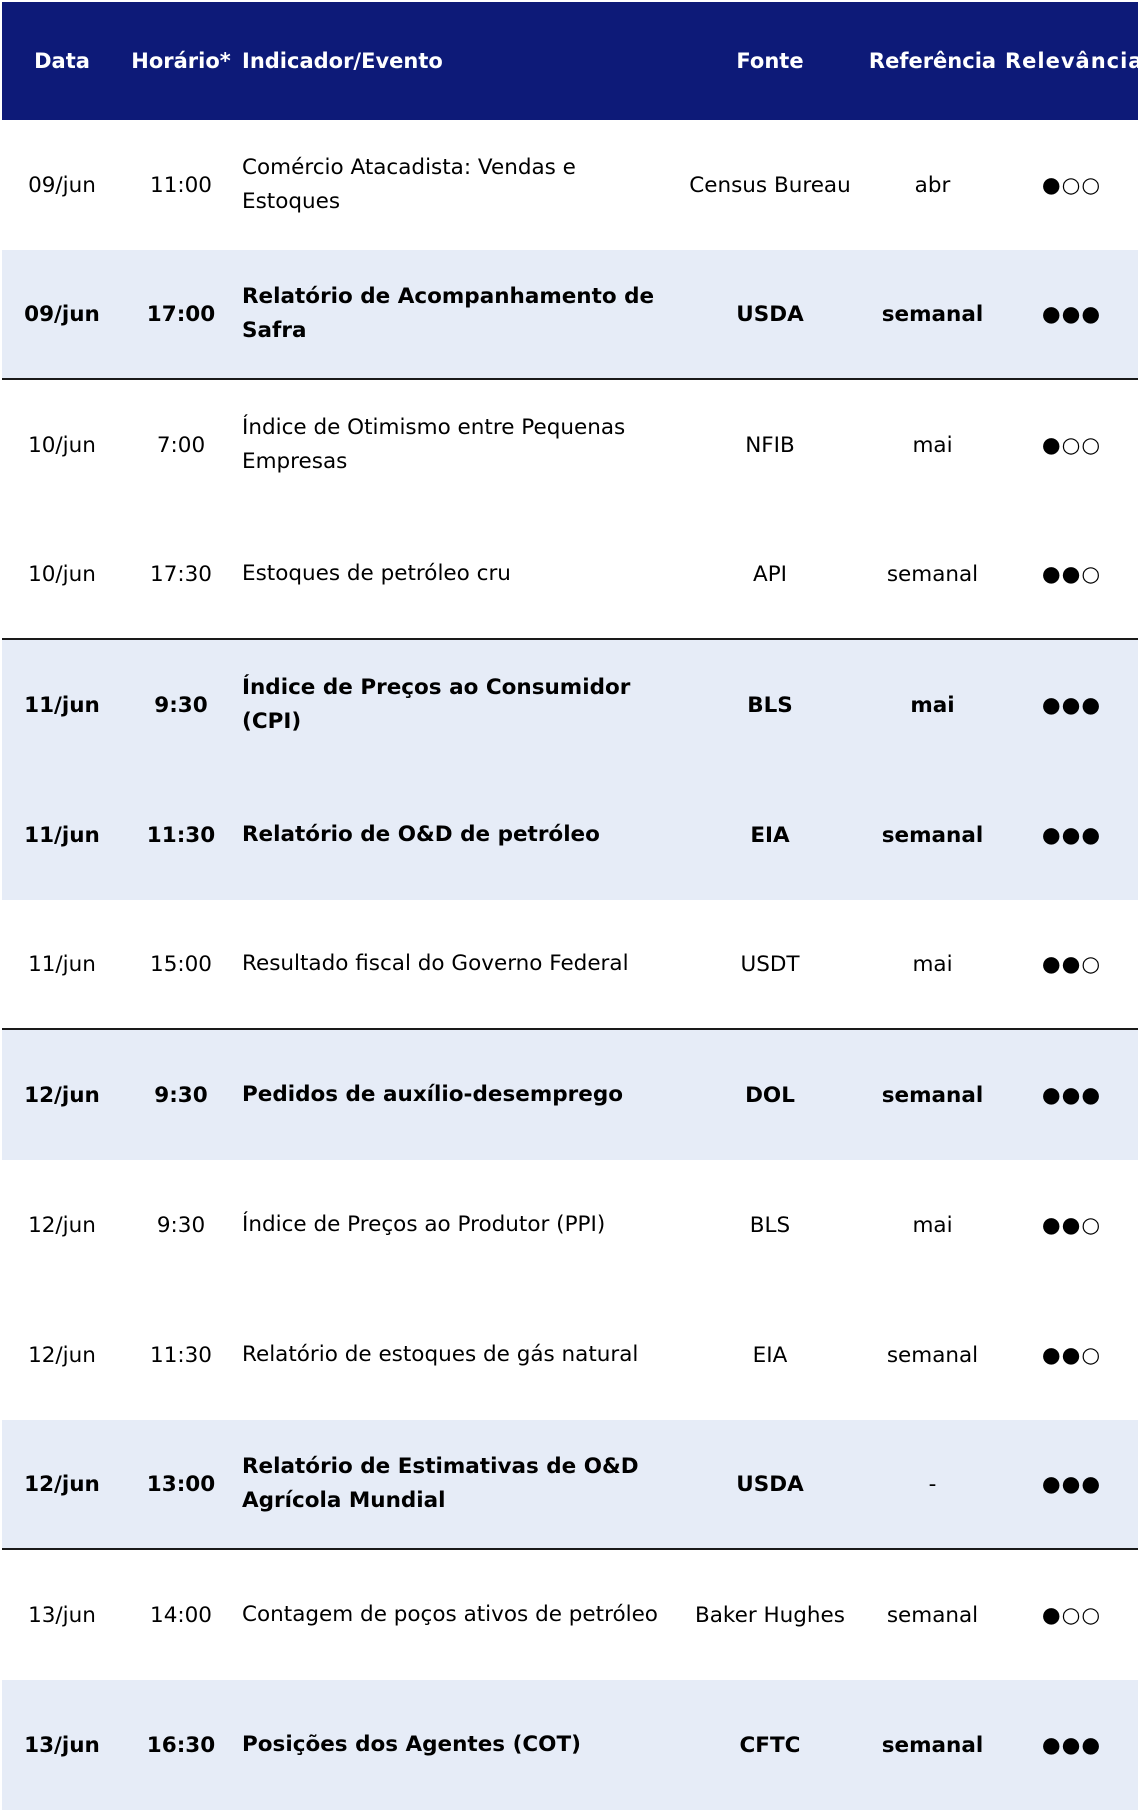  I want to click on cell-time: 17:30, so click(181, 574).